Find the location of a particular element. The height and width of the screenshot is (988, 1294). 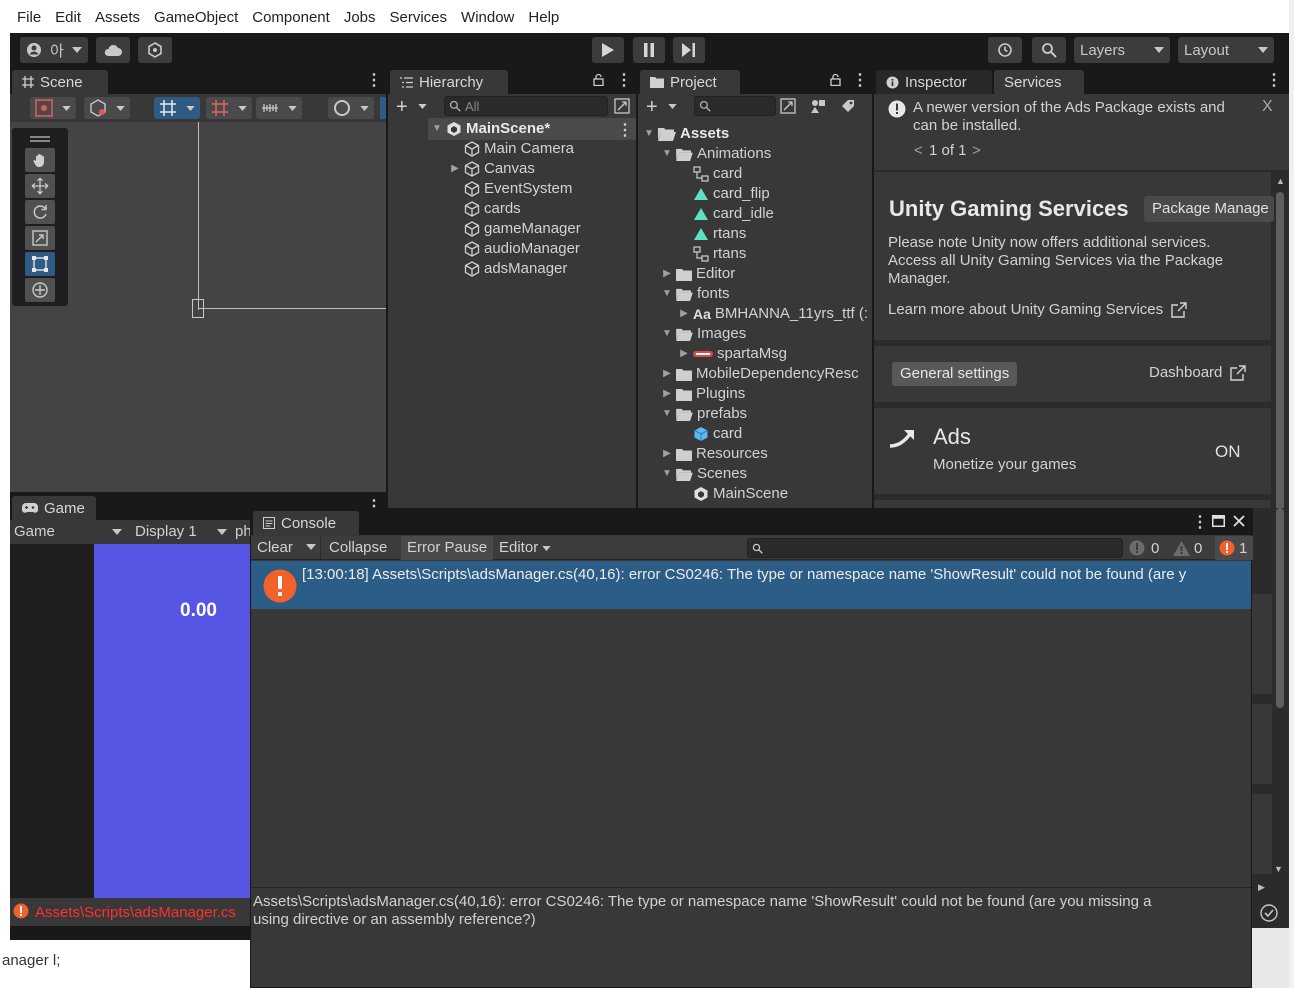

menu-assets: Assets is located at coordinates (117, 16).